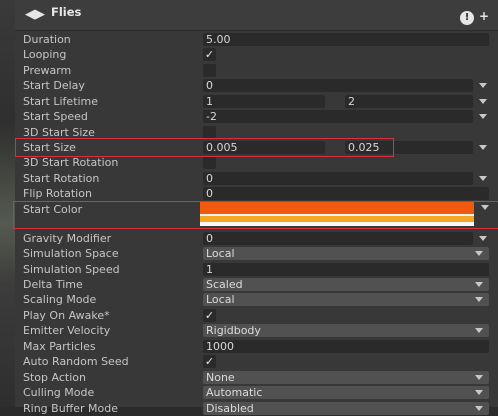 This screenshot has height=416, width=498. Describe the element at coordinates (256, 70) in the screenshot. I see `property-row: Prewarm` at that location.